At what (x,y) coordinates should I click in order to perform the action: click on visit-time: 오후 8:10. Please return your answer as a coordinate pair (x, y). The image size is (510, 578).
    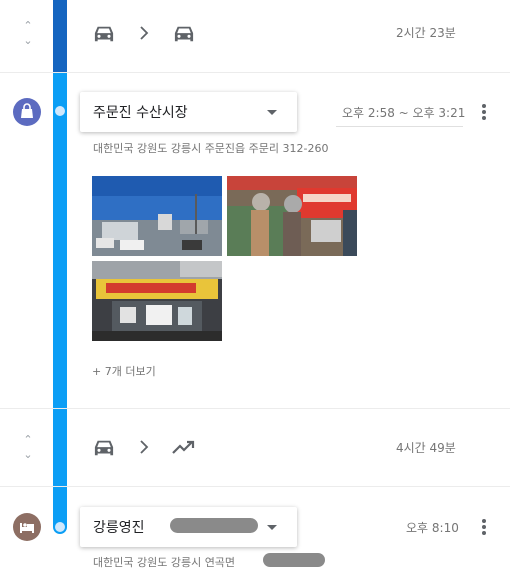
    Looking at the image, I should click on (432, 527).